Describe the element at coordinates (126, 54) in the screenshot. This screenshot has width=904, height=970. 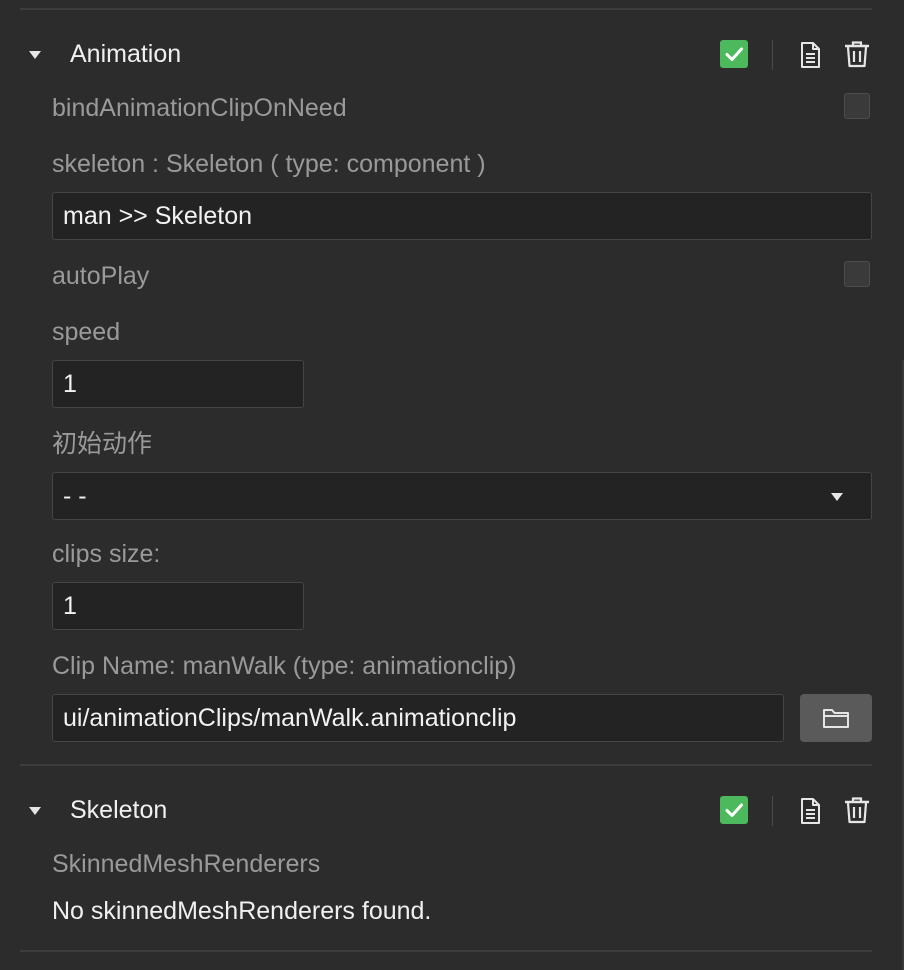
I see `animation-component-title: Animation` at that location.